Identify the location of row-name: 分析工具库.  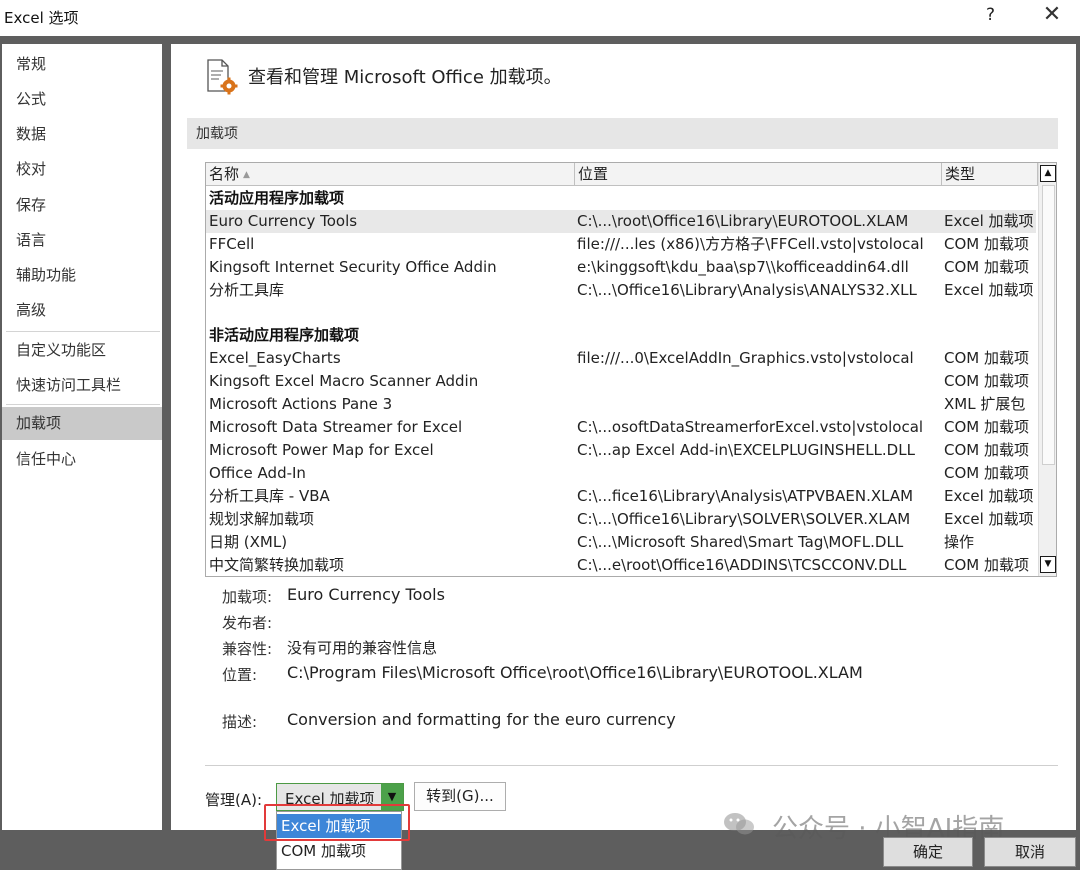
(247, 290).